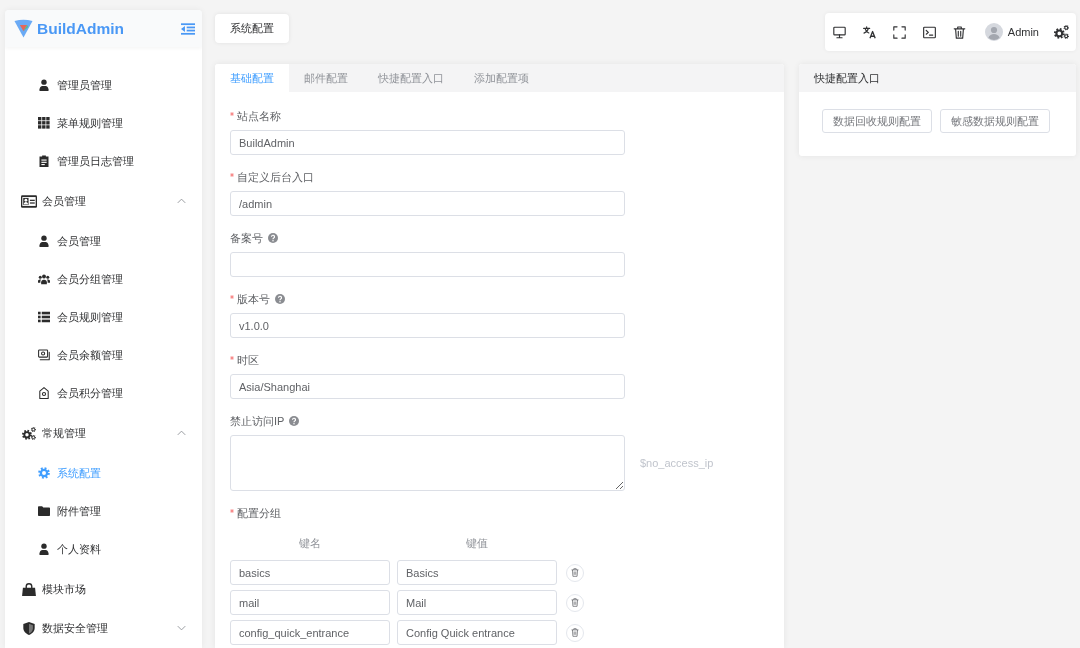 The height and width of the screenshot is (648, 1080). I want to click on text-field: Asia/Shanghai, so click(427, 386).